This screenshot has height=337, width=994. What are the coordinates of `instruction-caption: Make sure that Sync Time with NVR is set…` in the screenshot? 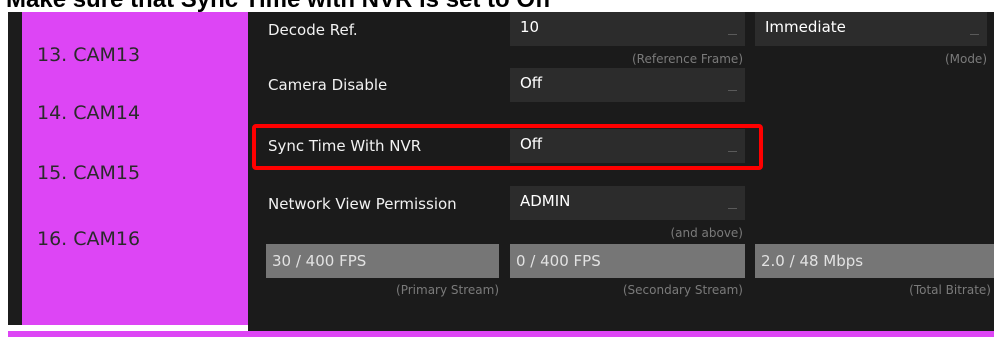 It's located at (496, 6).